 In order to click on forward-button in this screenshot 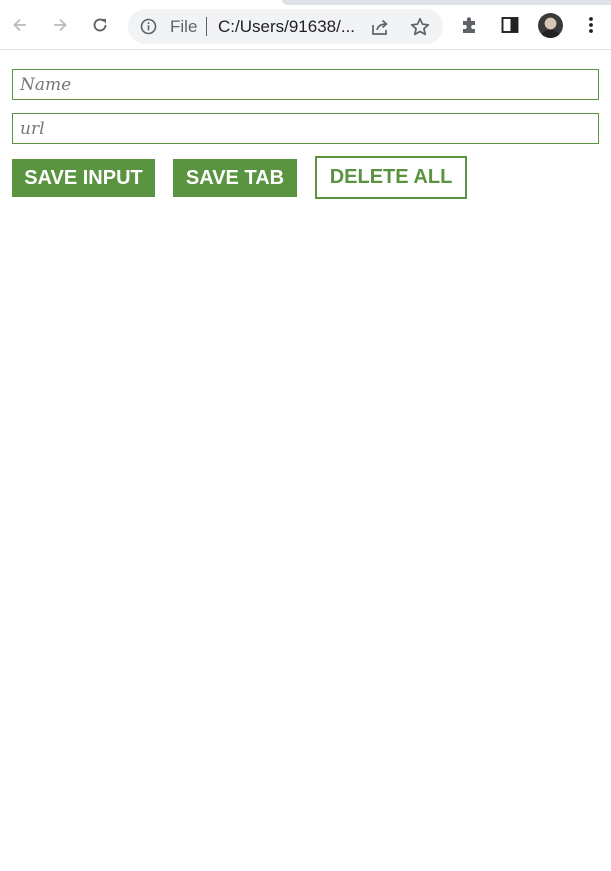, I will do `click(60, 25)`.